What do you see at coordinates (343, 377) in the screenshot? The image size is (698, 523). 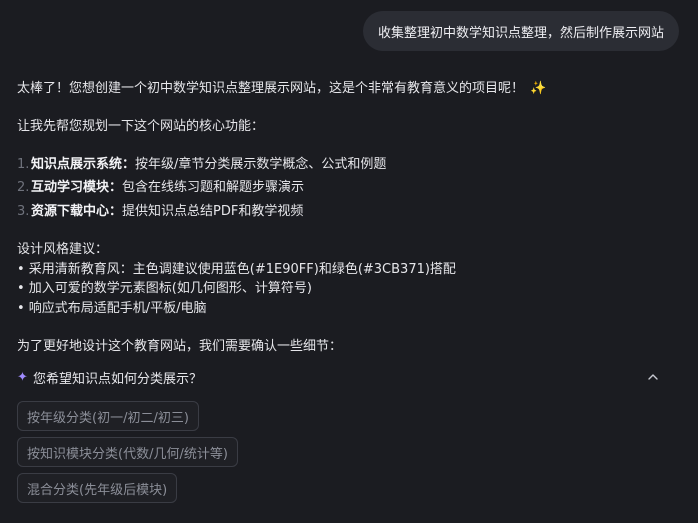 I see `question-header: ✦ 您希望知识点如何分类展示？` at bounding box center [343, 377].